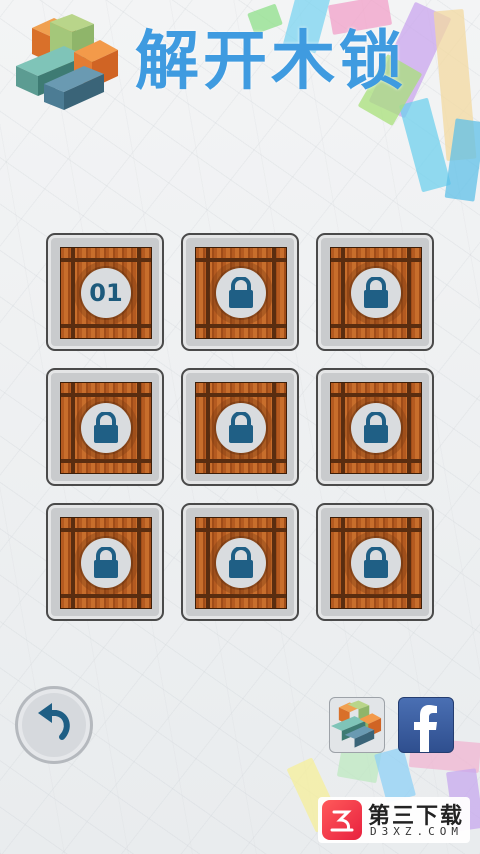  Describe the element at coordinates (394, 820) in the screenshot. I see `watermark: 第三下载 D3XZ.COM` at that location.